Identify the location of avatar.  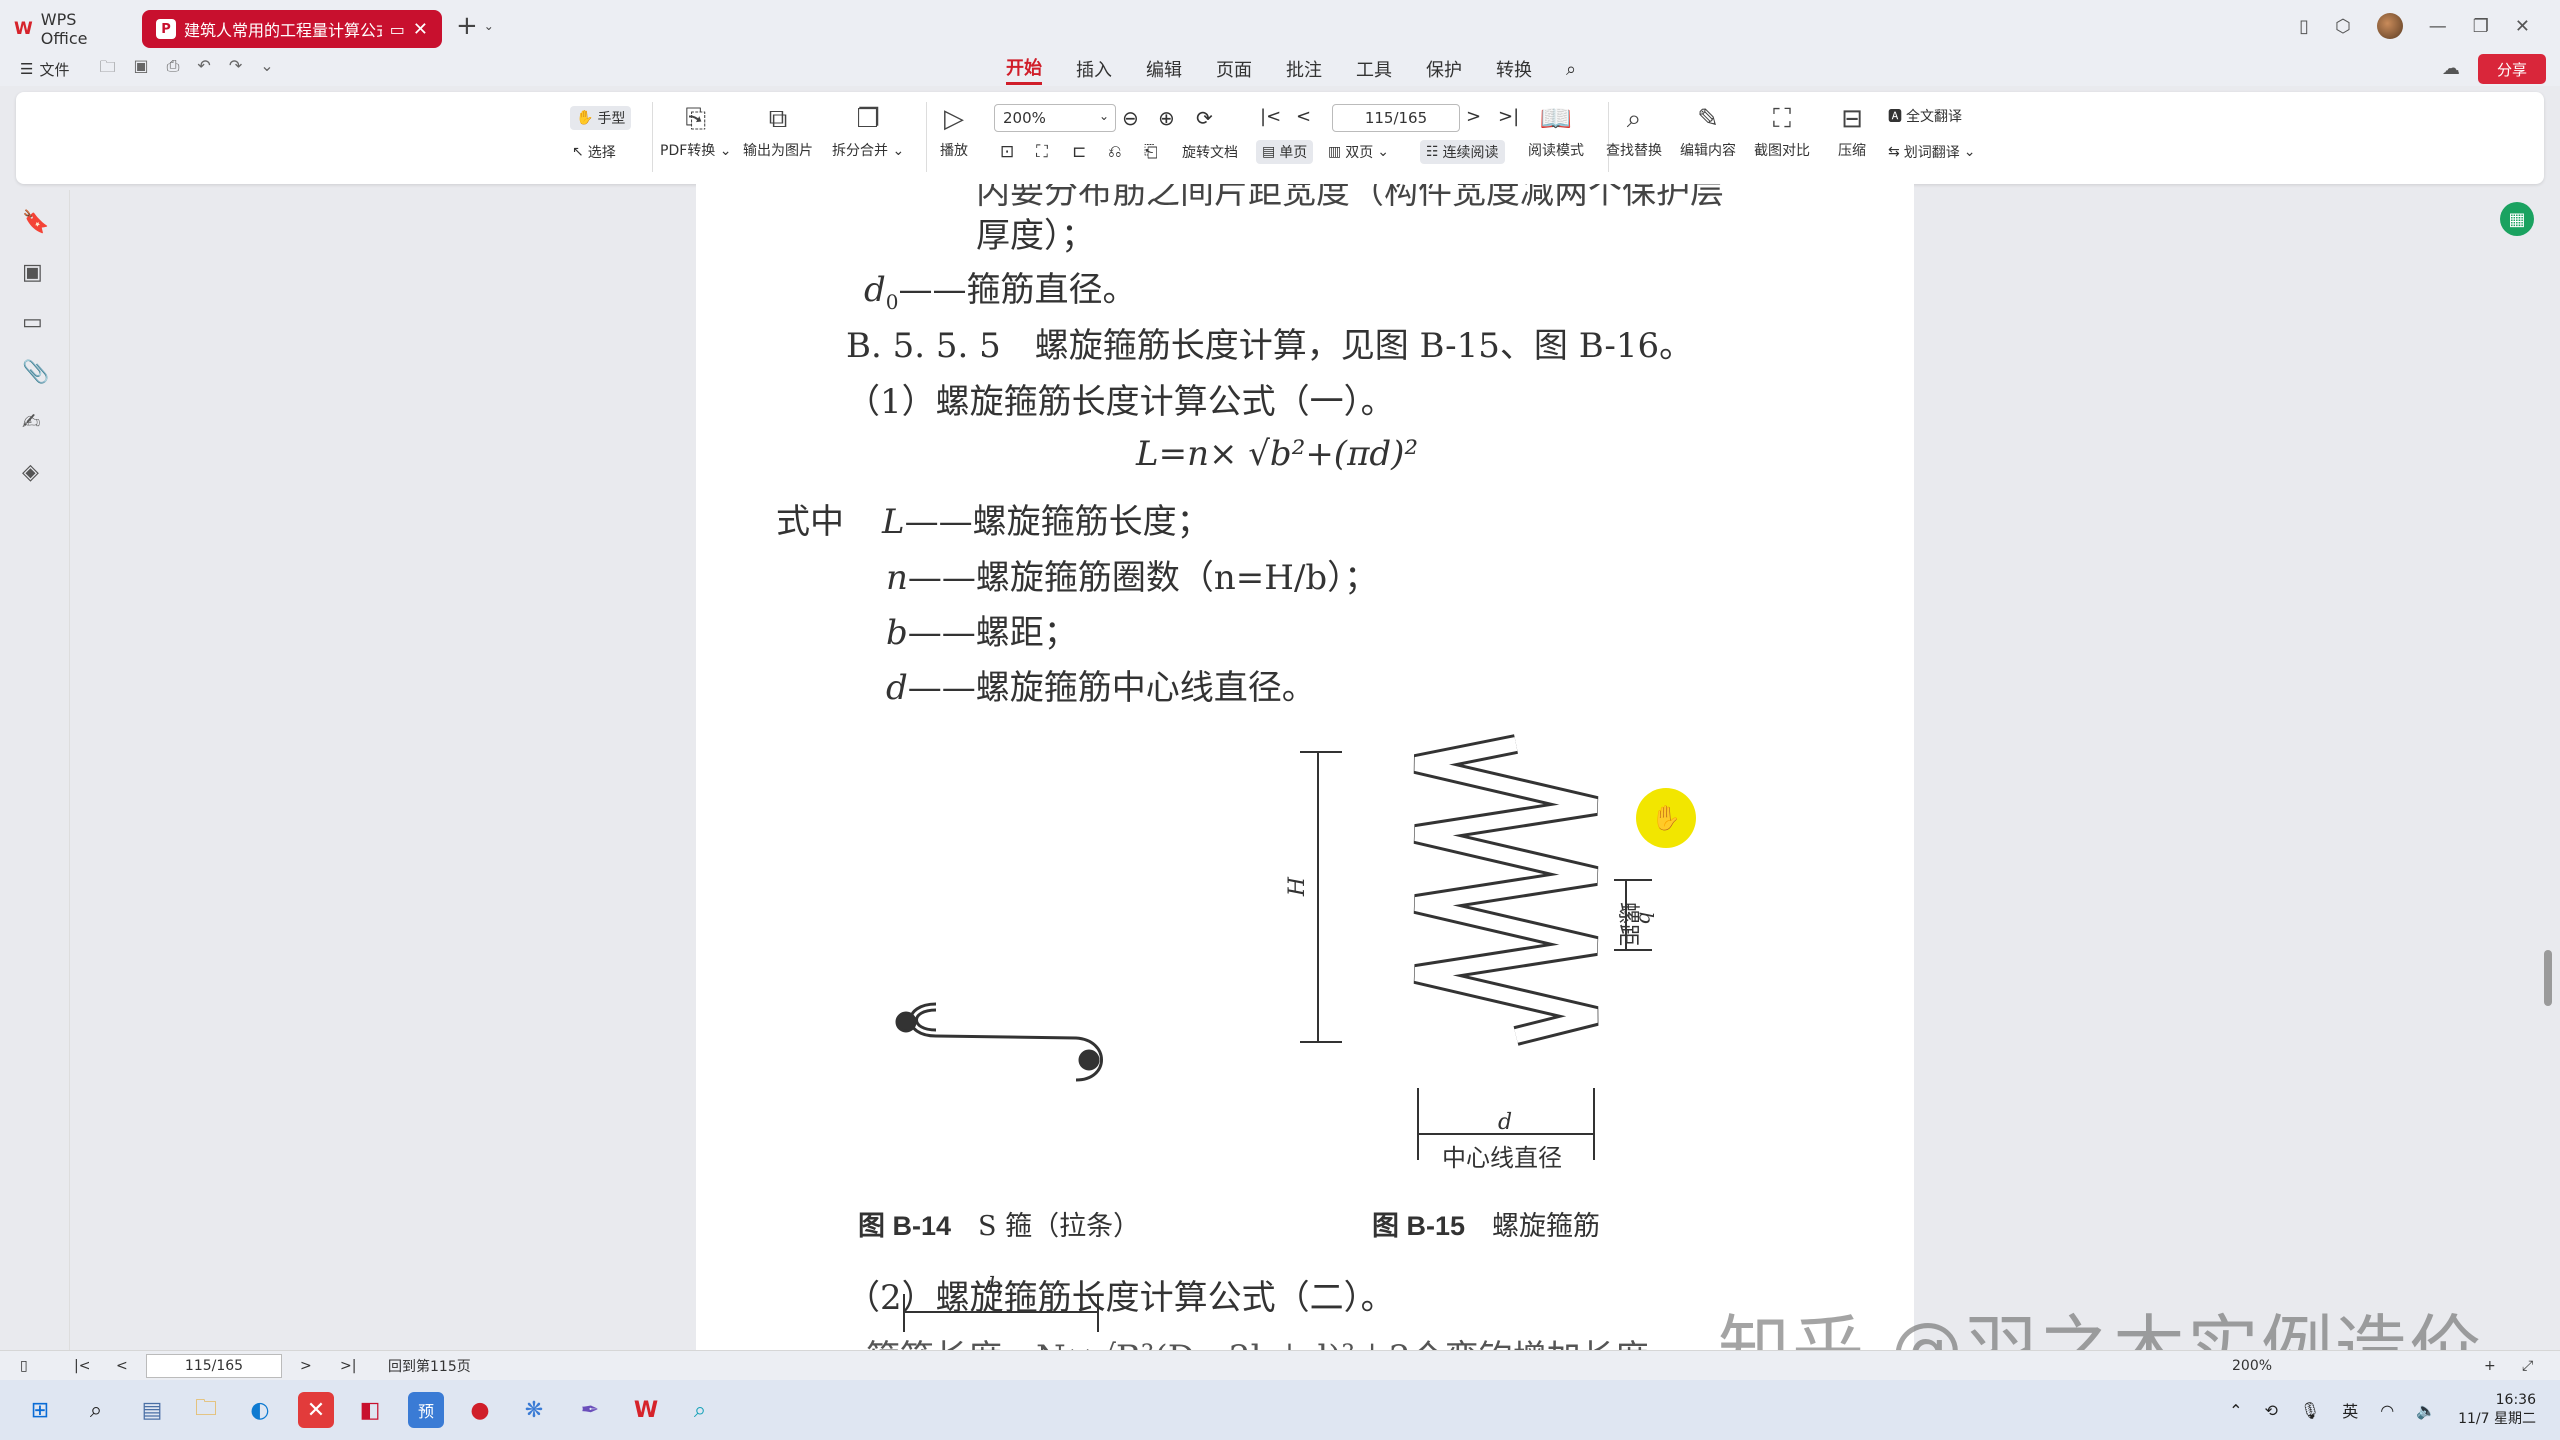
(2389, 26).